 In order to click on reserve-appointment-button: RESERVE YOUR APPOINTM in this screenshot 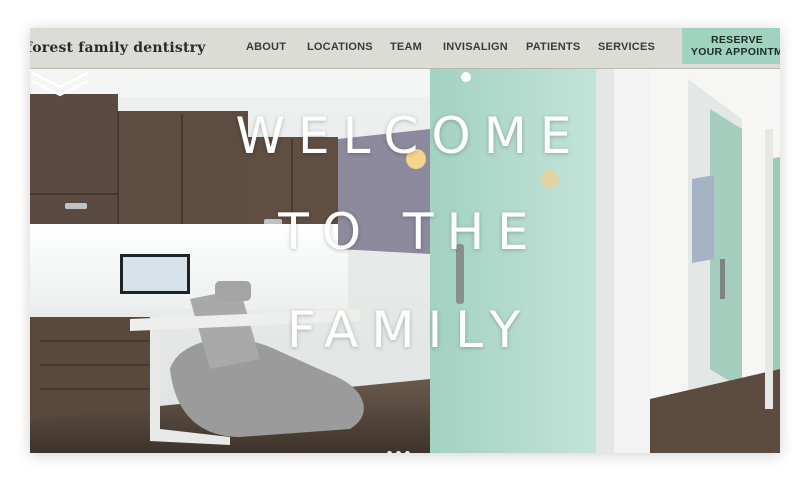, I will do `click(731, 46)`.